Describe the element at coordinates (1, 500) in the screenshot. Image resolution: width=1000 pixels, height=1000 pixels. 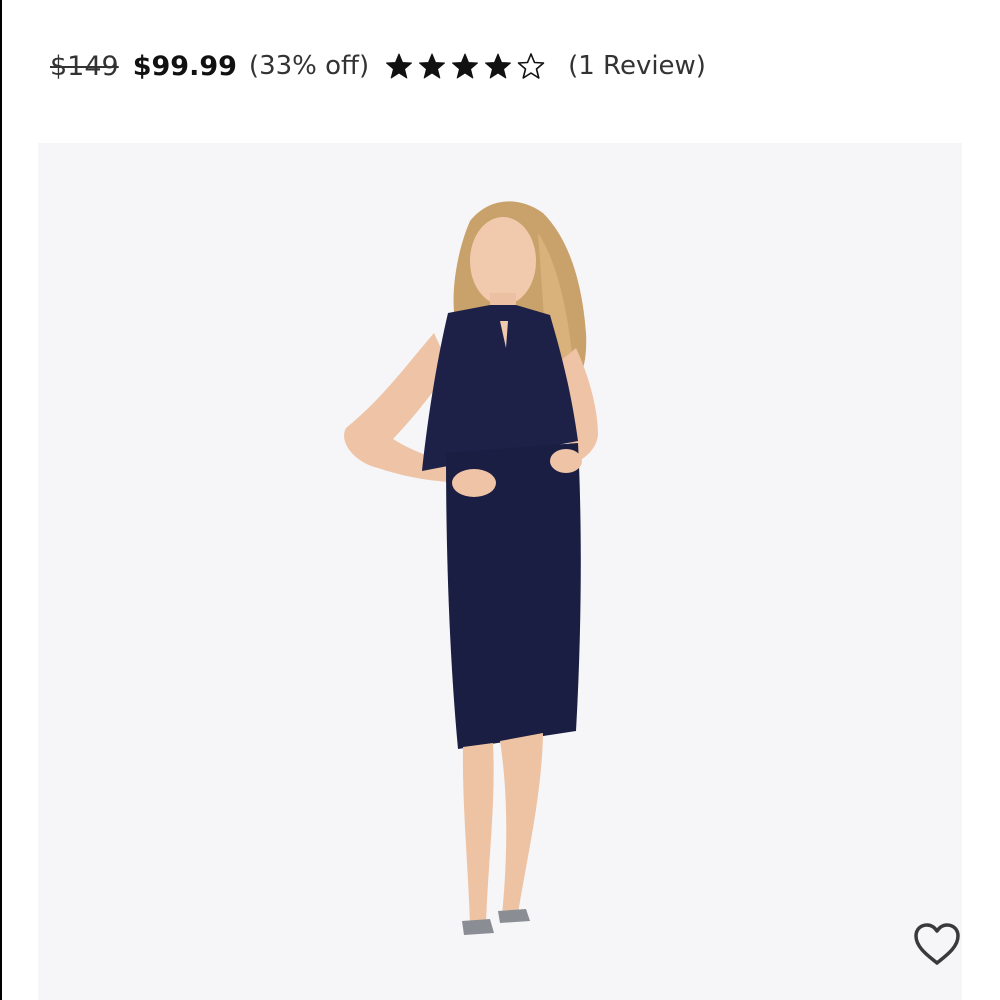
I see `left-border` at that location.